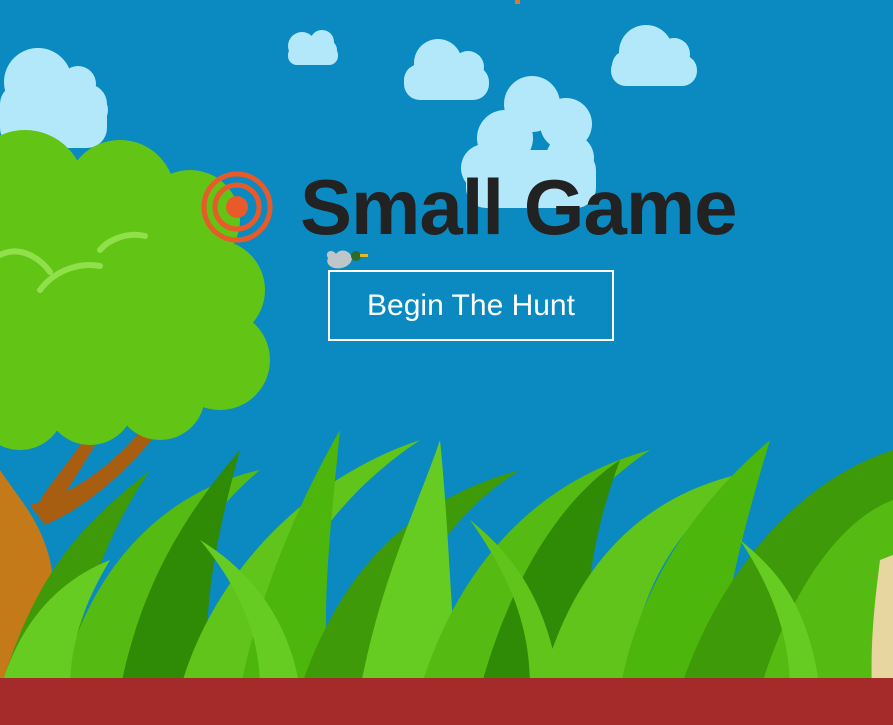 This screenshot has height=725, width=893. Describe the element at coordinates (313, 47) in the screenshot. I see `cloud` at that location.